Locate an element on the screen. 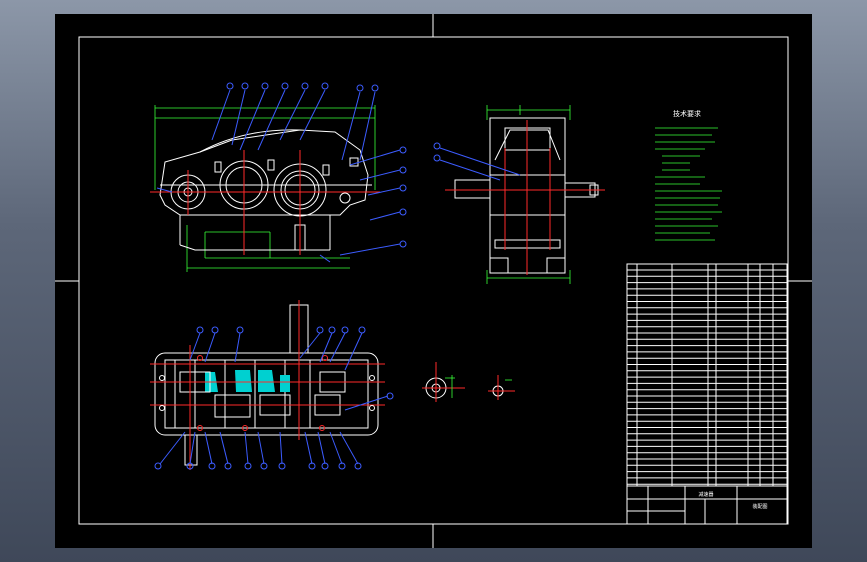 This screenshot has width=867, height=562. title-block-name: 减速器 is located at coordinates (705, 494).